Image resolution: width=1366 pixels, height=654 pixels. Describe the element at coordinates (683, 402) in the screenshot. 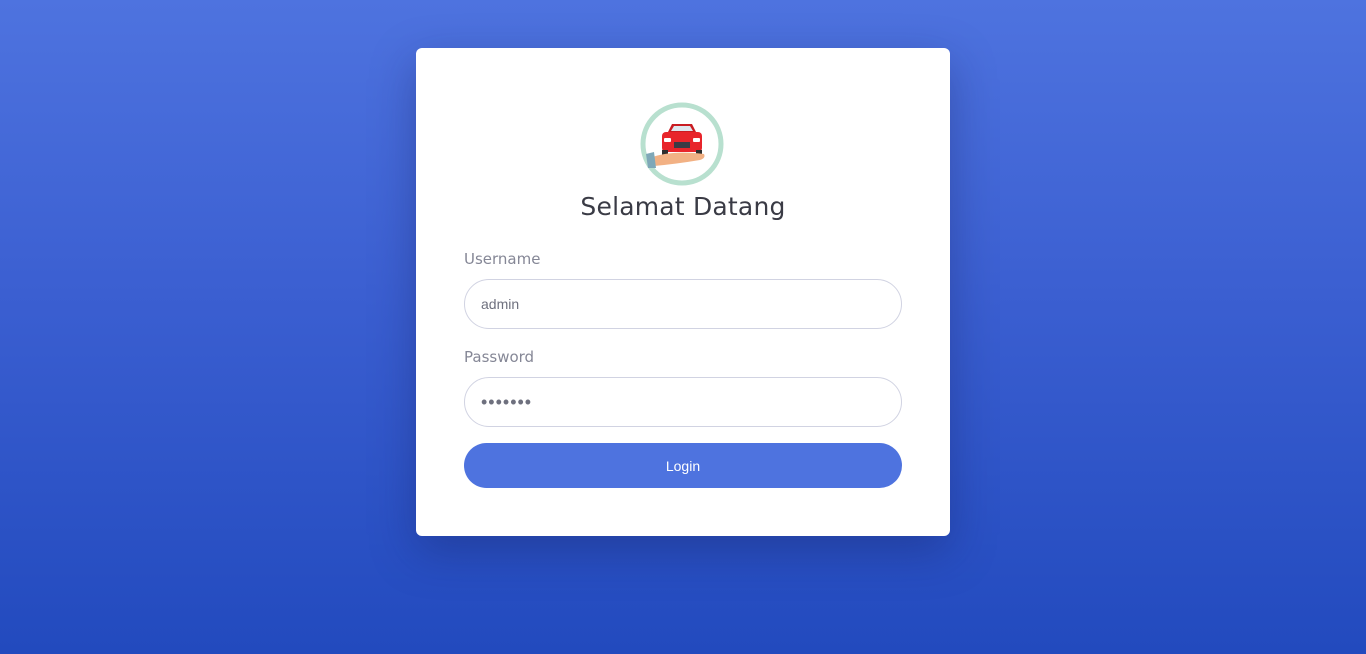

I see `password-input` at that location.